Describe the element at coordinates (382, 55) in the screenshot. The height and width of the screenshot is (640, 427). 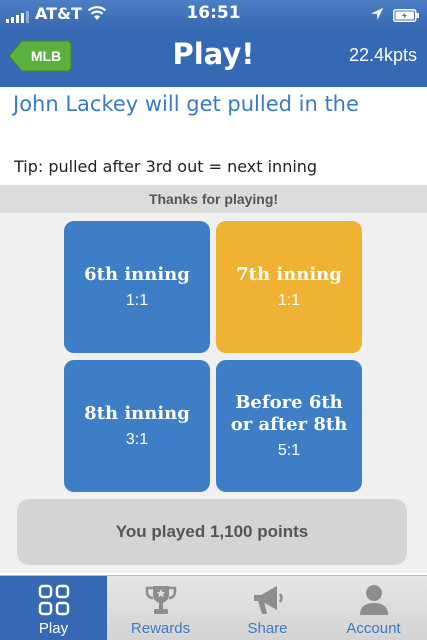
I see `points-balance: 22.4kpts` at that location.